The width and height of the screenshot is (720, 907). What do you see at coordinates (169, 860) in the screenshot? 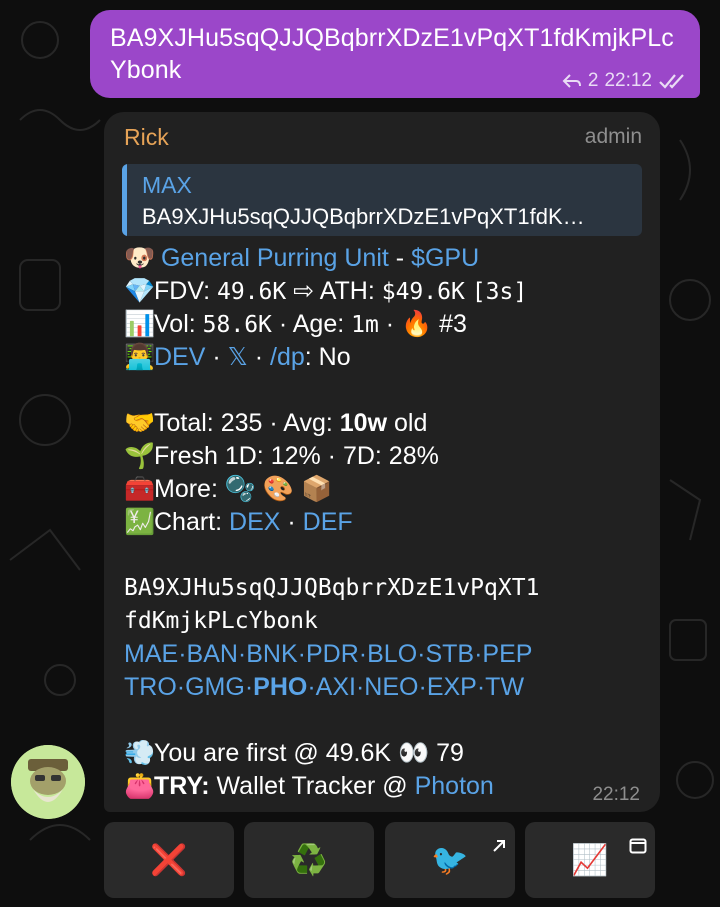
I see `close-button: ❌` at bounding box center [169, 860].